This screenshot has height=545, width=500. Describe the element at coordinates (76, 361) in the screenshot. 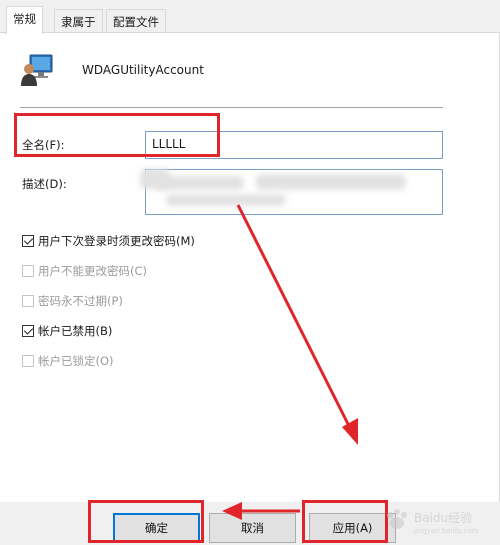

I see `checkbox-label: 帐户已锁定(O)` at that location.